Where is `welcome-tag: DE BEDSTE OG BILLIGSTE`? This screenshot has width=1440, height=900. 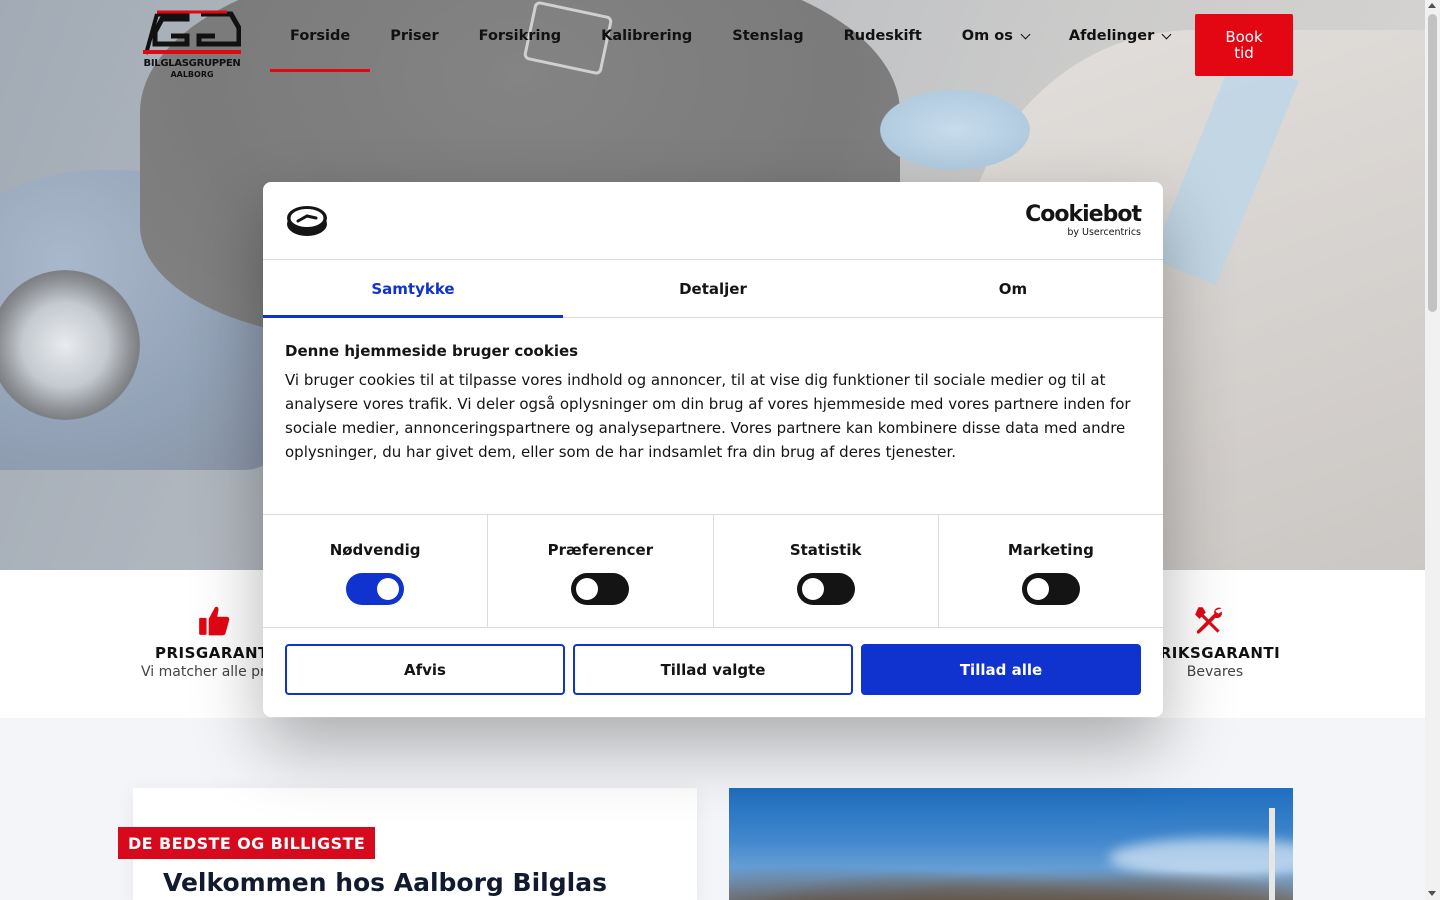
welcome-tag: DE BEDSTE OG BILLIGSTE is located at coordinates (247, 843).